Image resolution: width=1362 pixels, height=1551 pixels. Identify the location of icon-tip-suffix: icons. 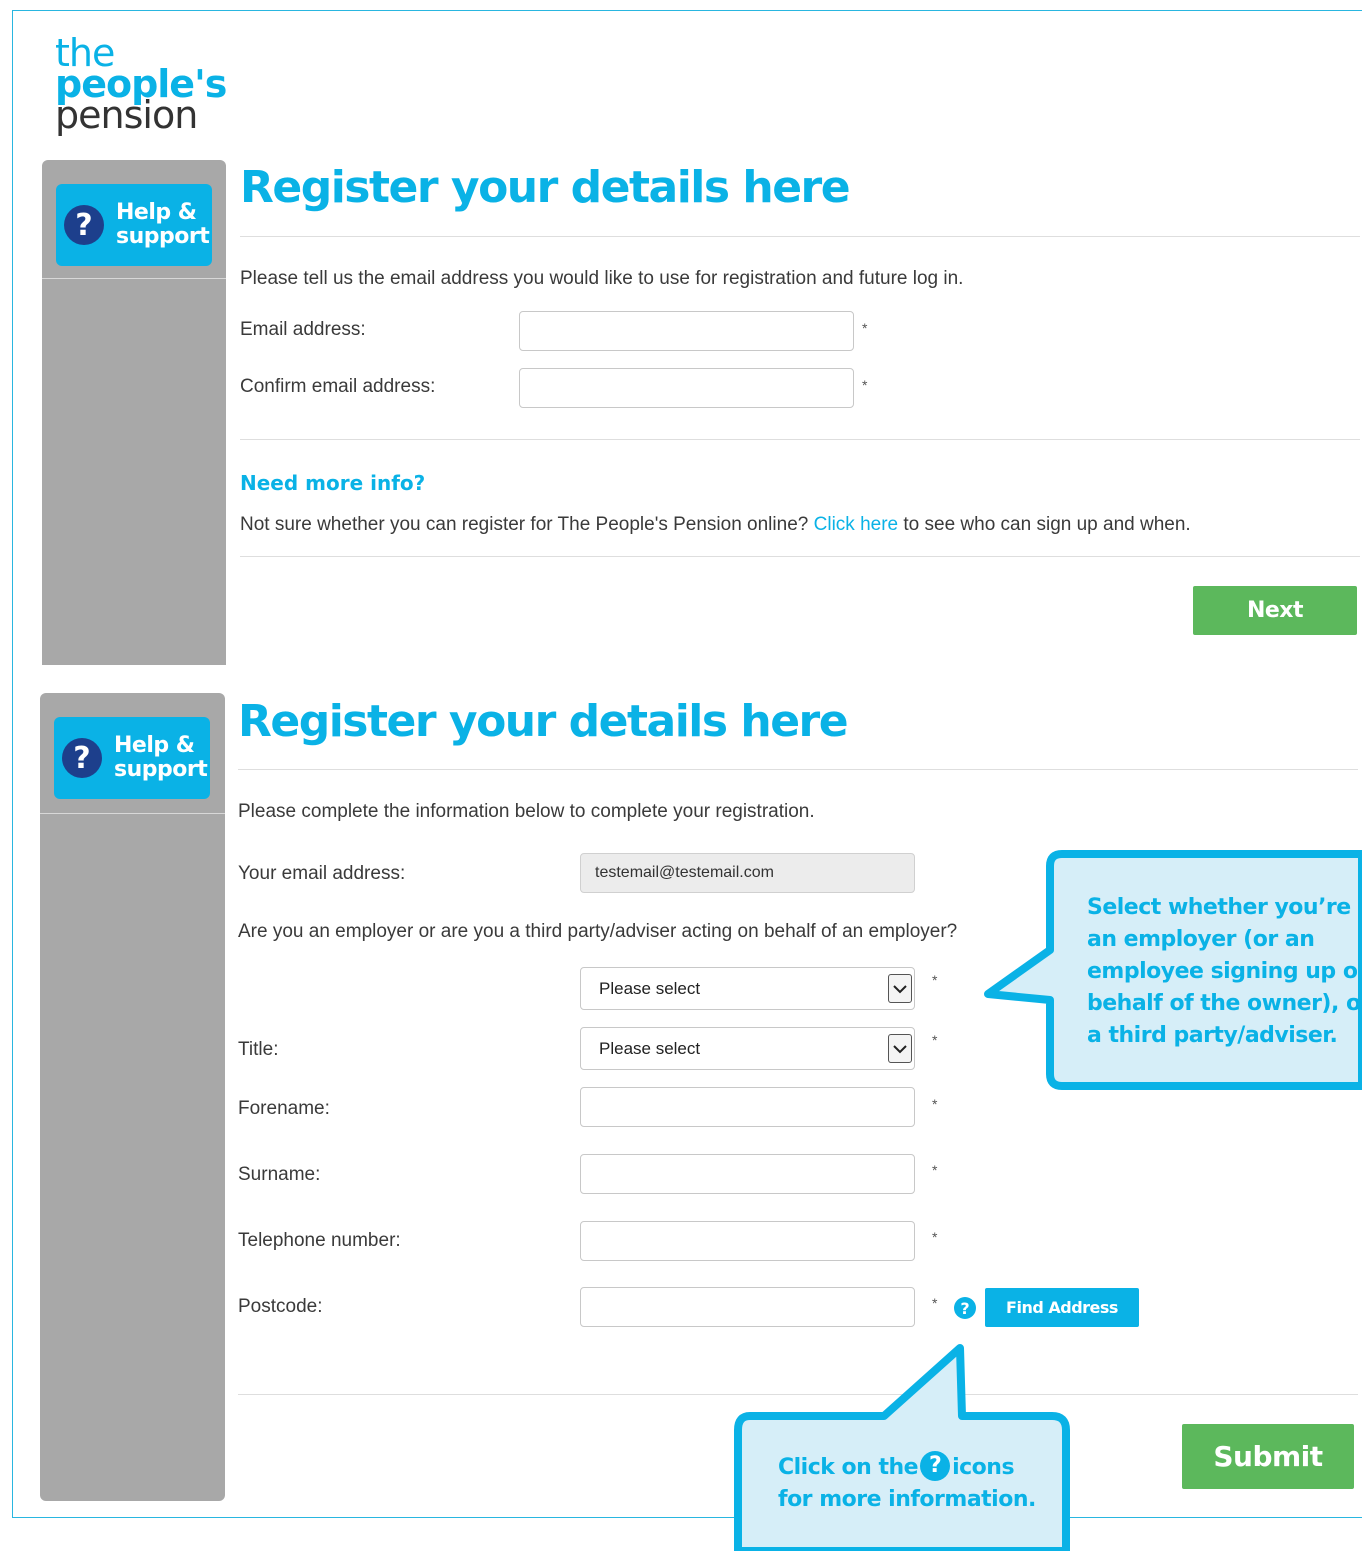
(983, 1467).